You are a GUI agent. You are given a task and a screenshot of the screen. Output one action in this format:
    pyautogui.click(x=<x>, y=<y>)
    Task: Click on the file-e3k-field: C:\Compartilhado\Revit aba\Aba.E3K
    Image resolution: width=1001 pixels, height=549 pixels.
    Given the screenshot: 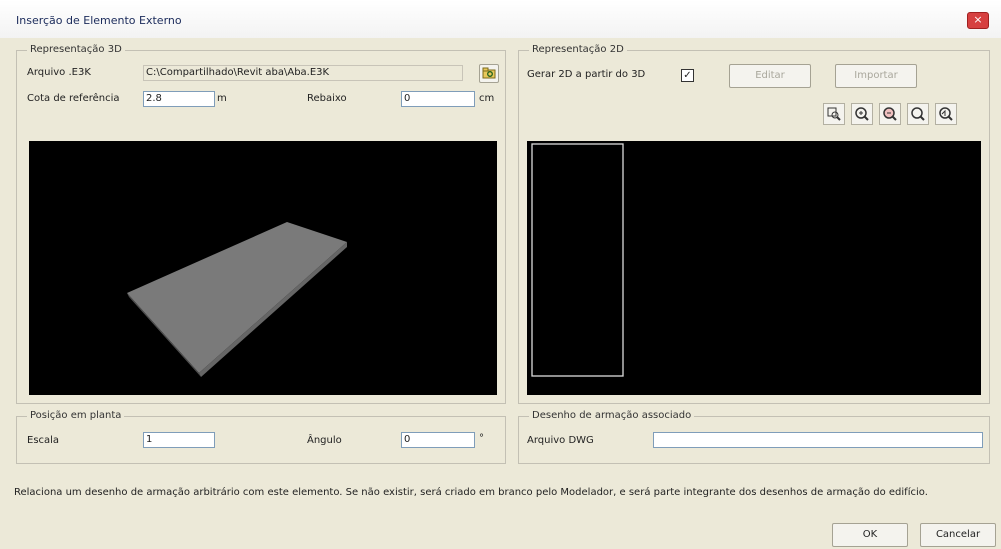 What is the action you would take?
    pyautogui.click(x=303, y=73)
    